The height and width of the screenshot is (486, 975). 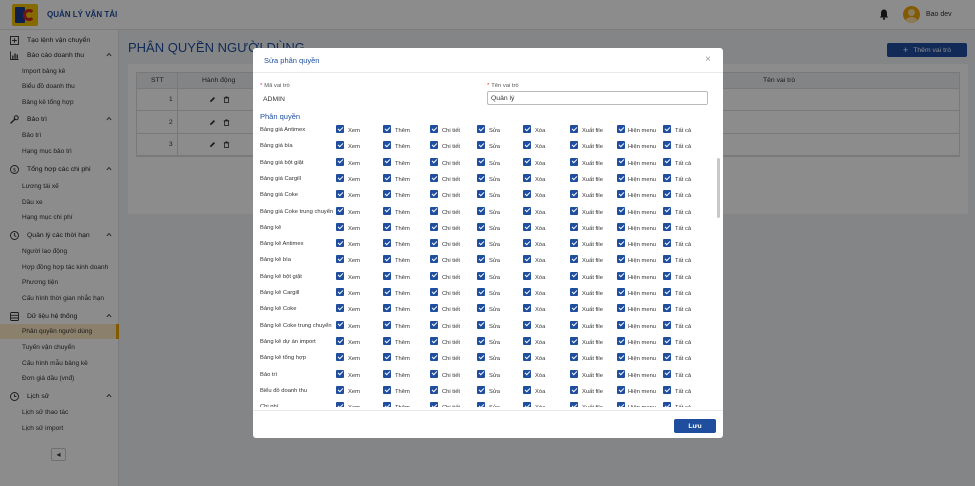 I want to click on close-icon: ×, so click(x=708, y=59).